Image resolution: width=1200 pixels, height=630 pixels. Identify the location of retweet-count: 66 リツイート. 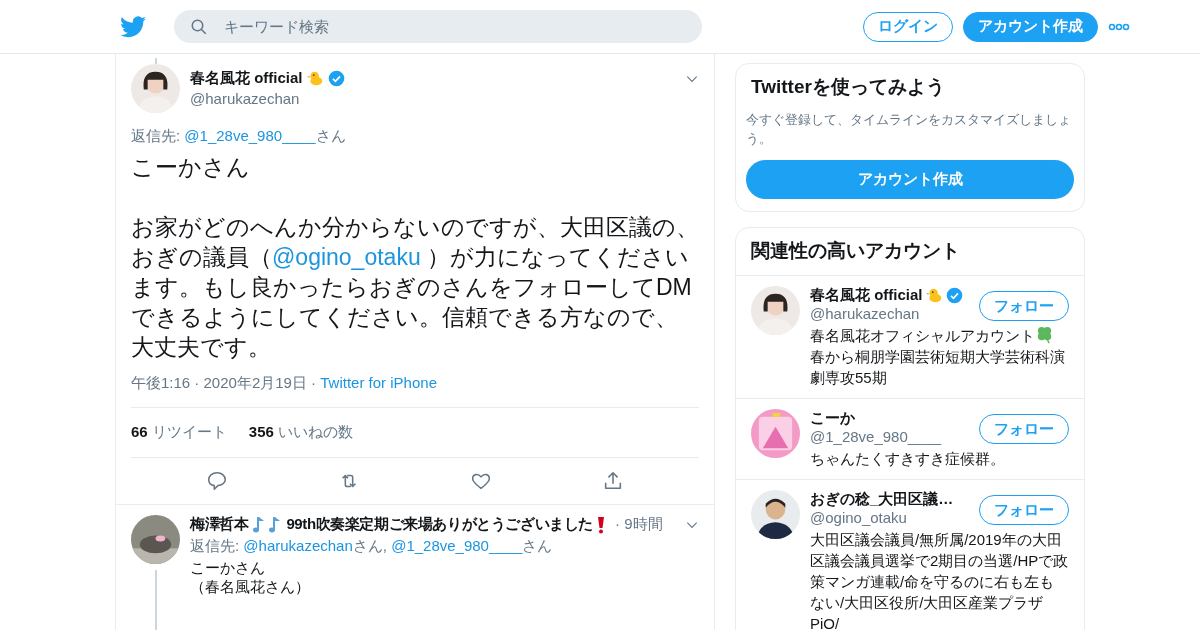
(179, 432).